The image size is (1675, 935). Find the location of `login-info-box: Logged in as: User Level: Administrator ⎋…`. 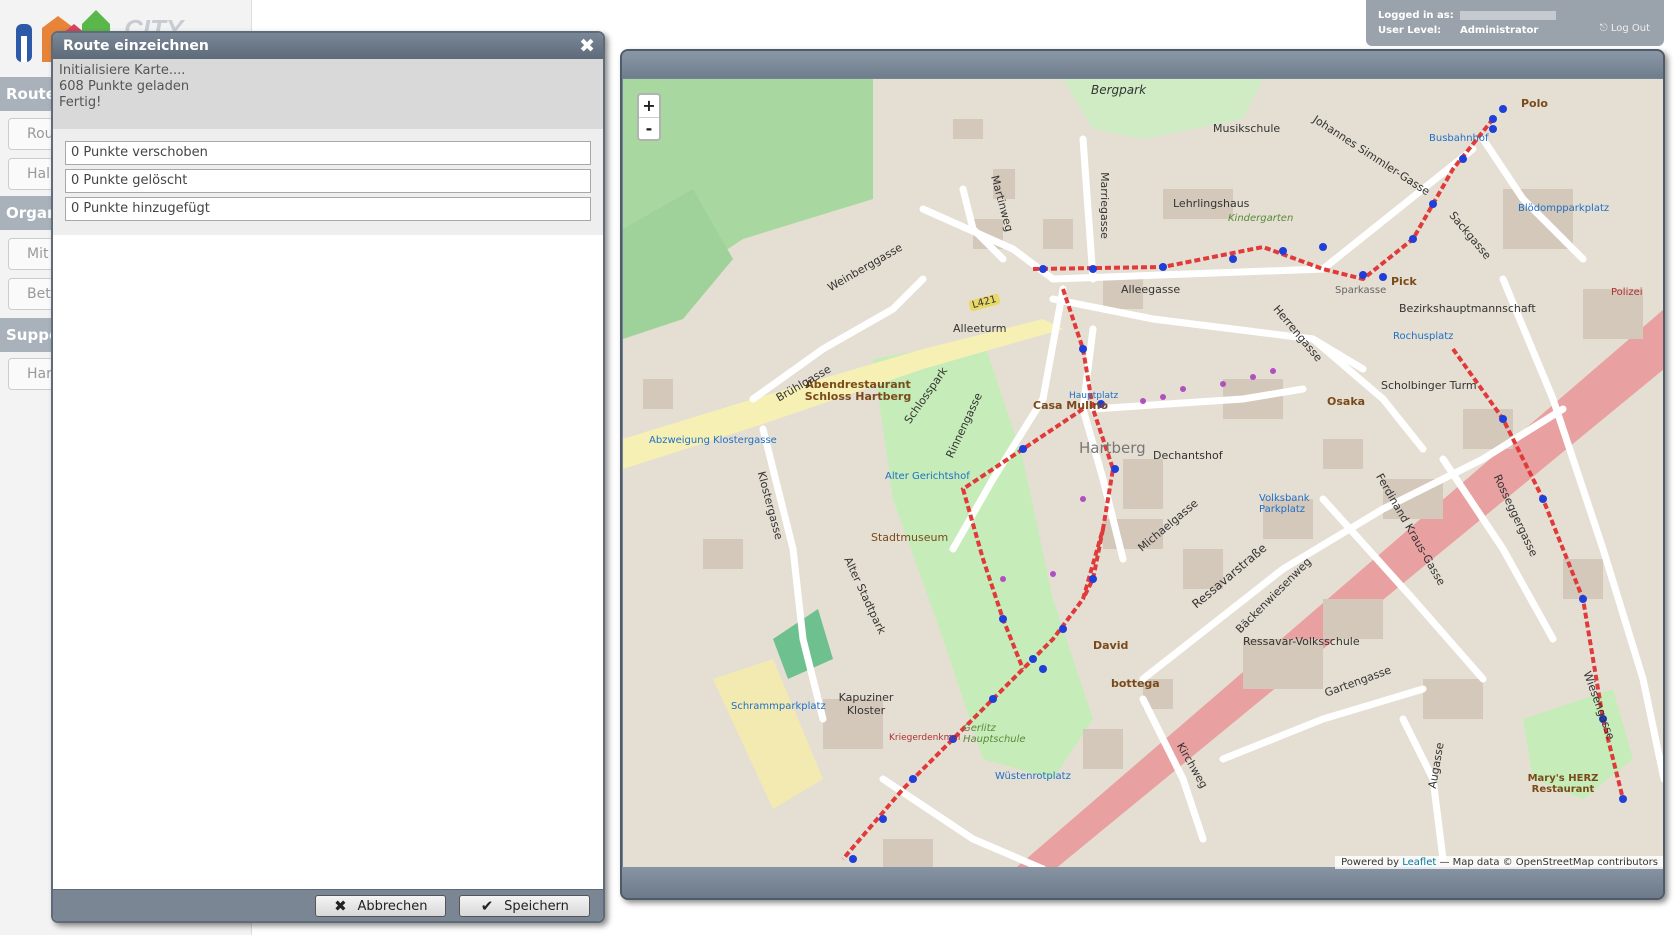

login-info-box: Logged in as: User Level: Administrator ⎋… is located at coordinates (1515, 23).